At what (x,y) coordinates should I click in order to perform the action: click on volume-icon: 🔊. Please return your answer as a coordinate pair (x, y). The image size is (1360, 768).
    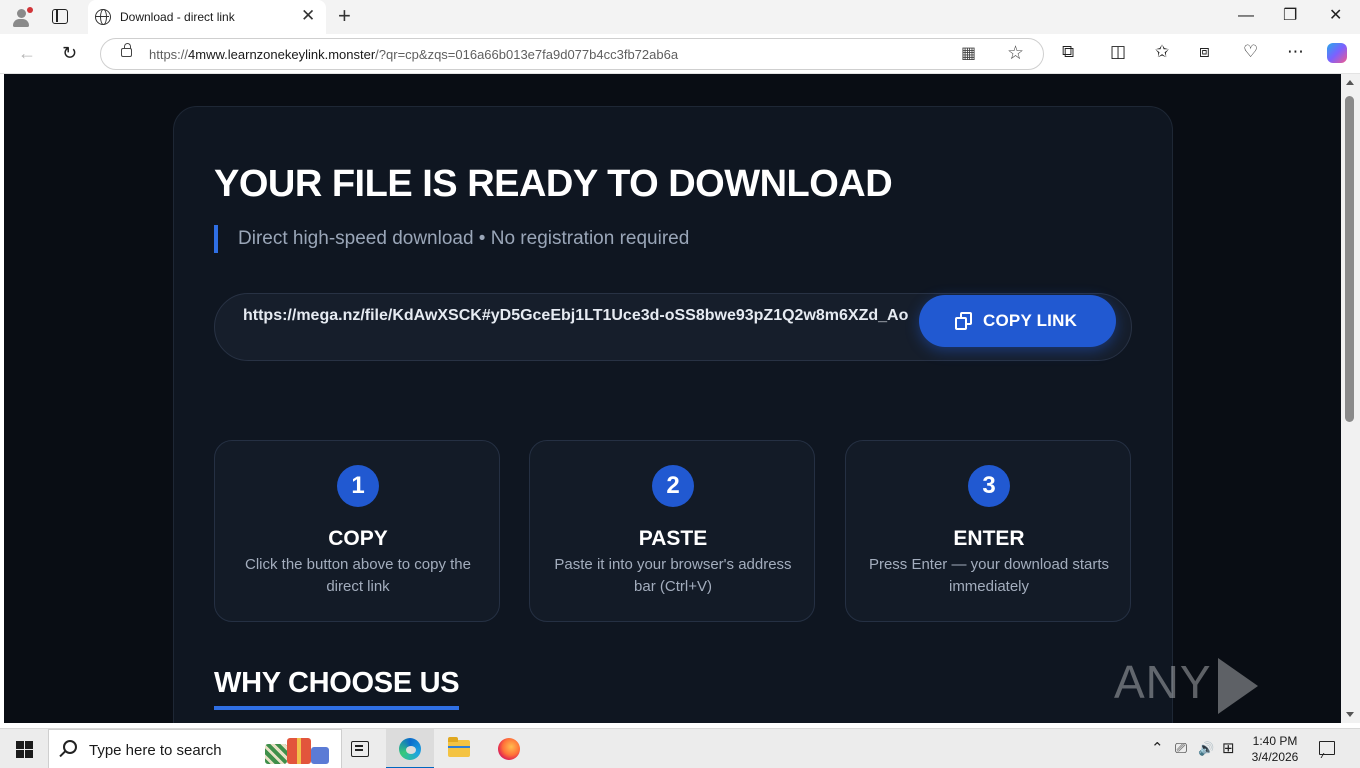
    Looking at the image, I should click on (1206, 749).